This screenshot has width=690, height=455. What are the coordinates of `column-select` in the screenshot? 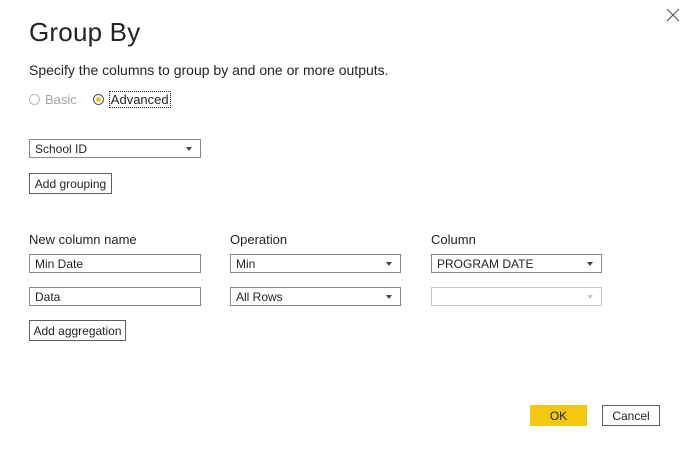 It's located at (516, 296).